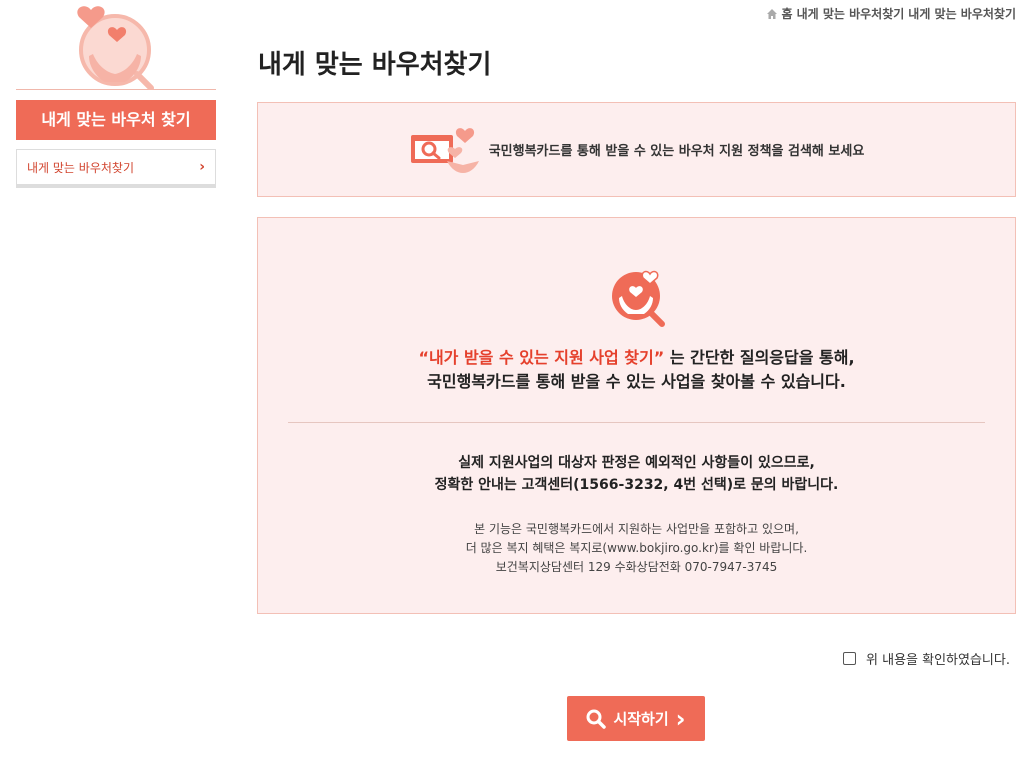  What do you see at coordinates (636, 567) in the screenshot?
I see `info-note-sub-line3: 보건복지상담센터 129 수화상담전화 070-7947-3745` at bounding box center [636, 567].